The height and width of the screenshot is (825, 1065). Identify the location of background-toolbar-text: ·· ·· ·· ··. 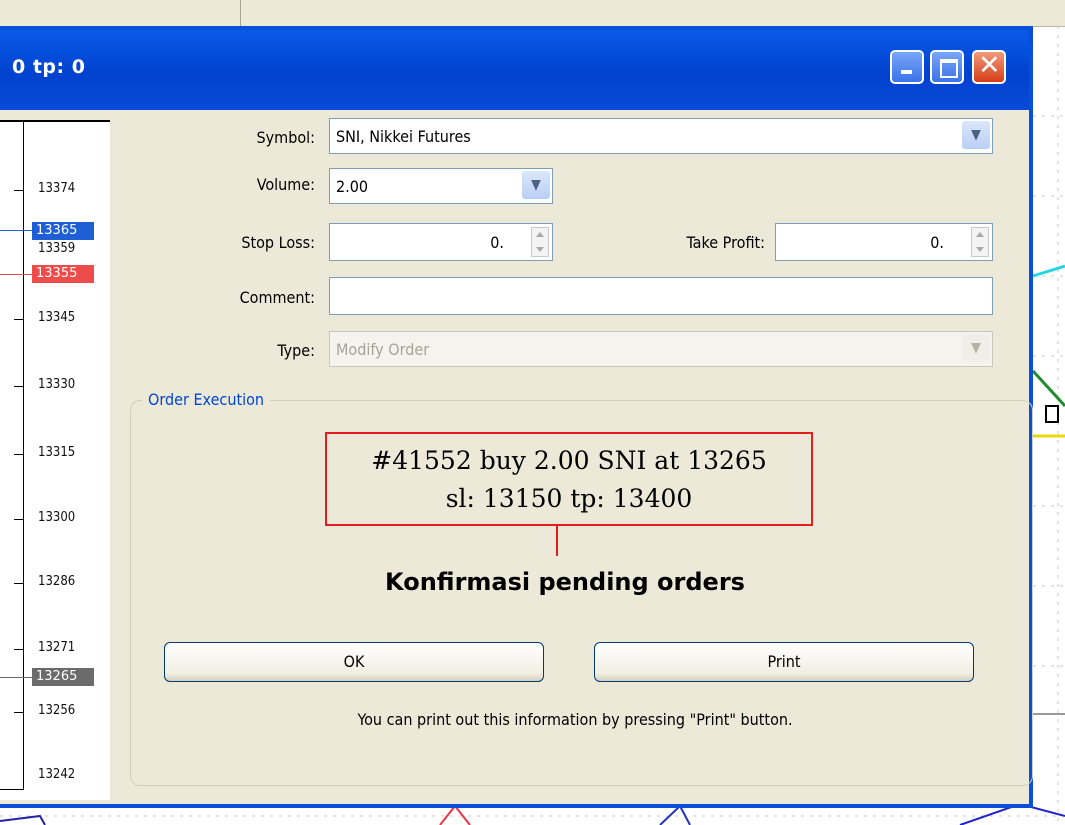
(61, 3).